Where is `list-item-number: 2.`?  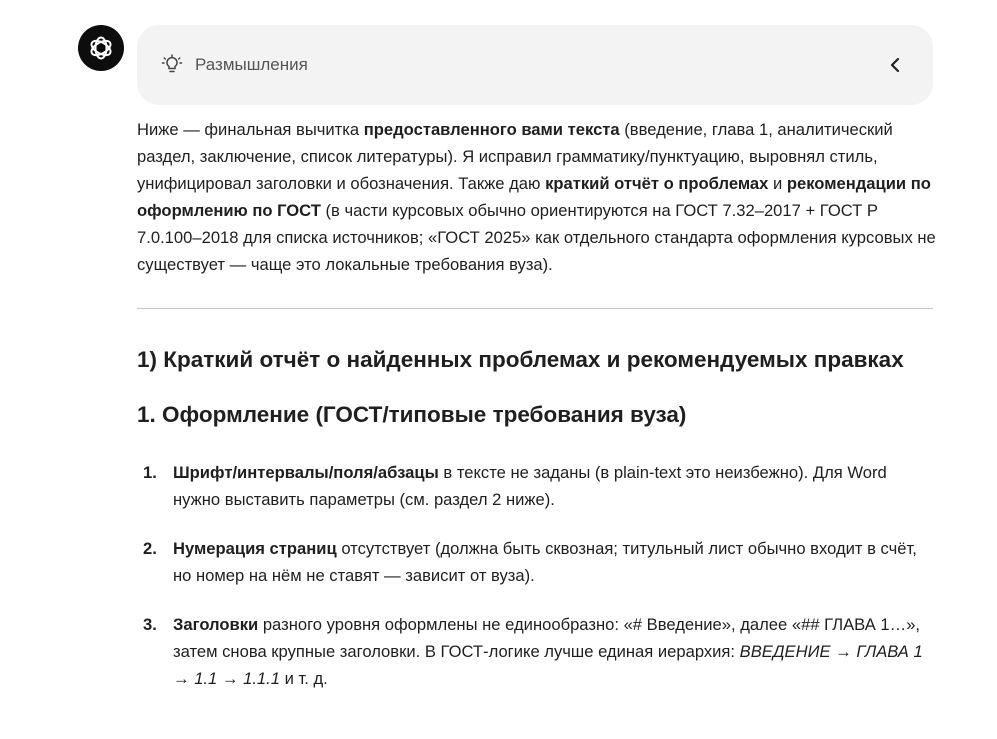
list-item-number: 2. is located at coordinates (150, 548).